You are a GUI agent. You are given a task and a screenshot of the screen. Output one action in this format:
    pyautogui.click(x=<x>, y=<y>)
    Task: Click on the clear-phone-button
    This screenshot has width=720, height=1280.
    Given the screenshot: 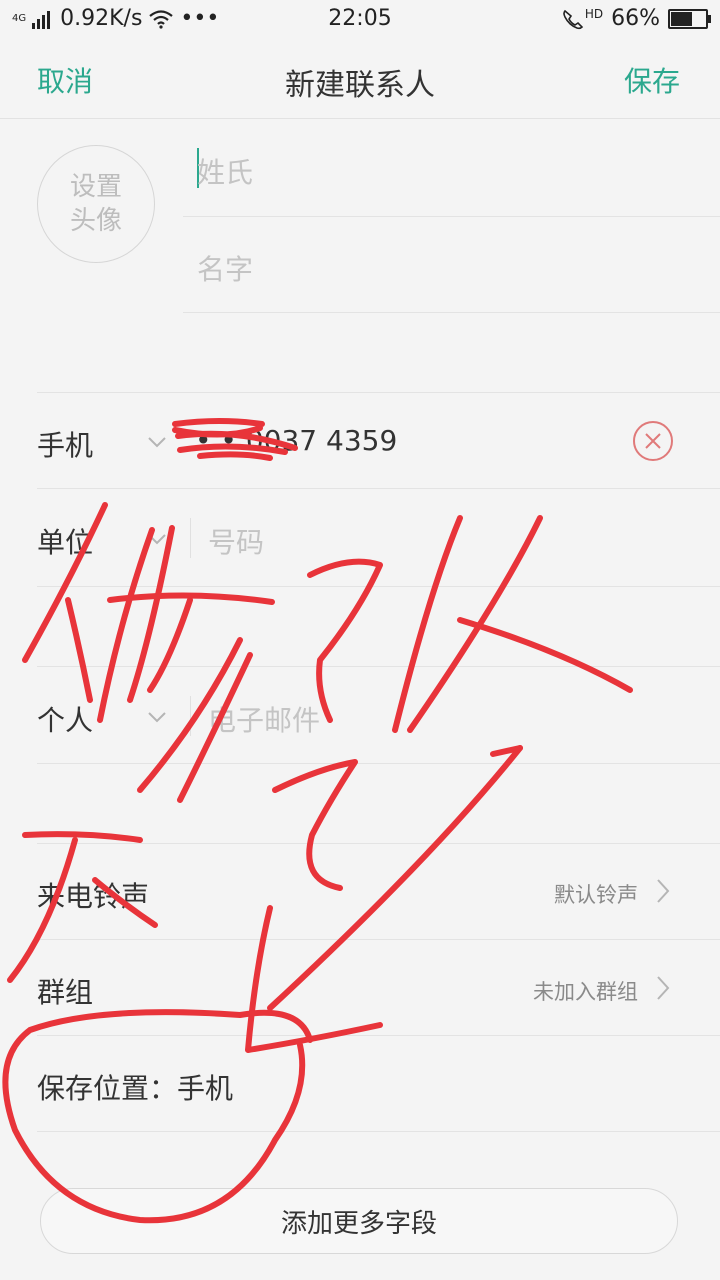 What is the action you would take?
    pyautogui.click(x=653, y=441)
    